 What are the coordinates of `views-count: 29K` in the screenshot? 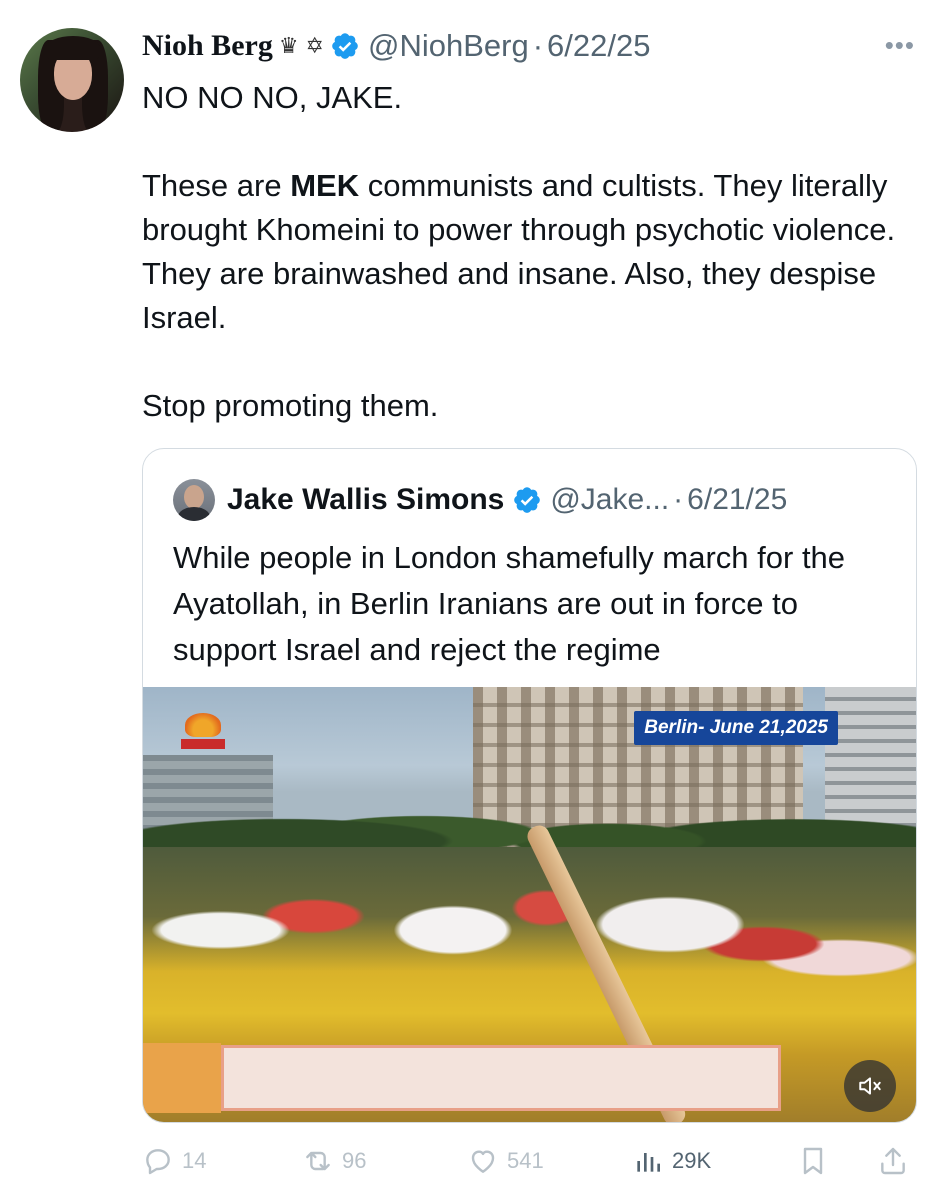 It's located at (692, 1160).